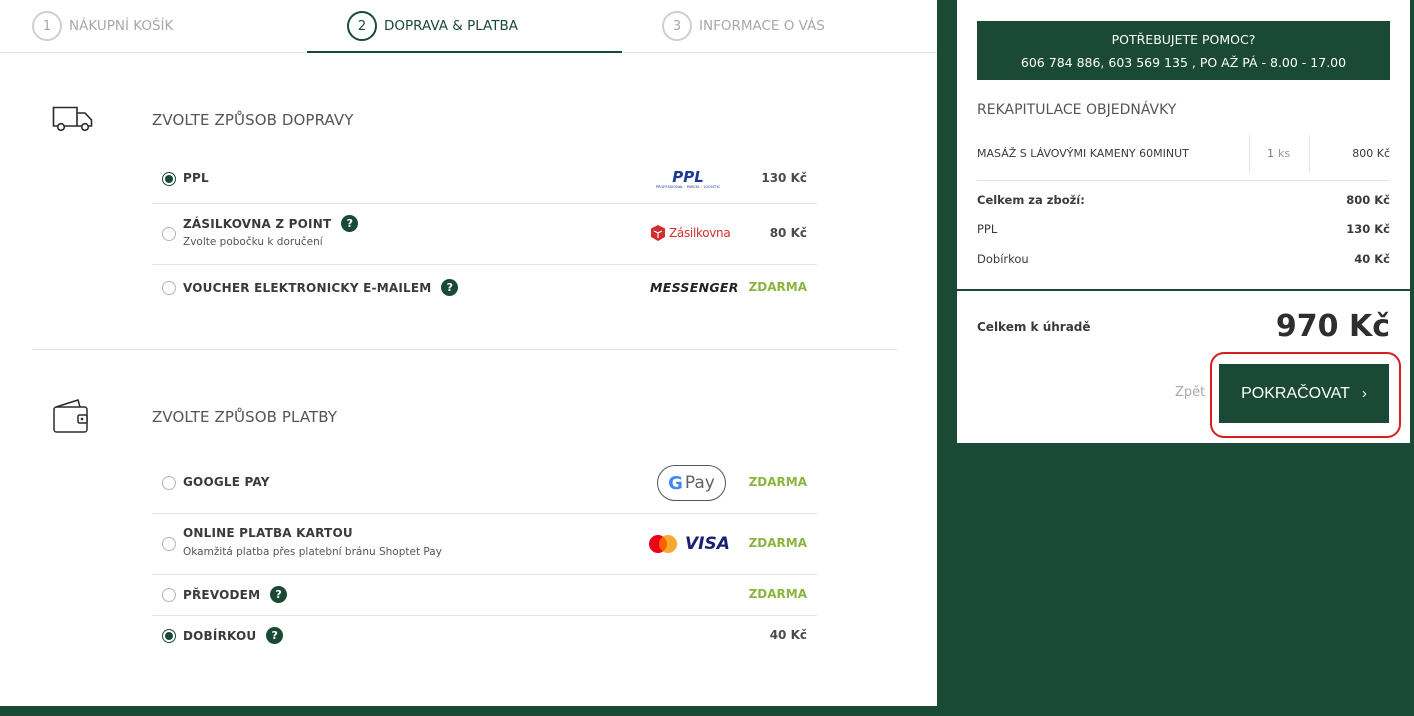  I want to click on option-label: VOUCHER ELEKTRONICKY E-MAILEM, so click(307, 288).